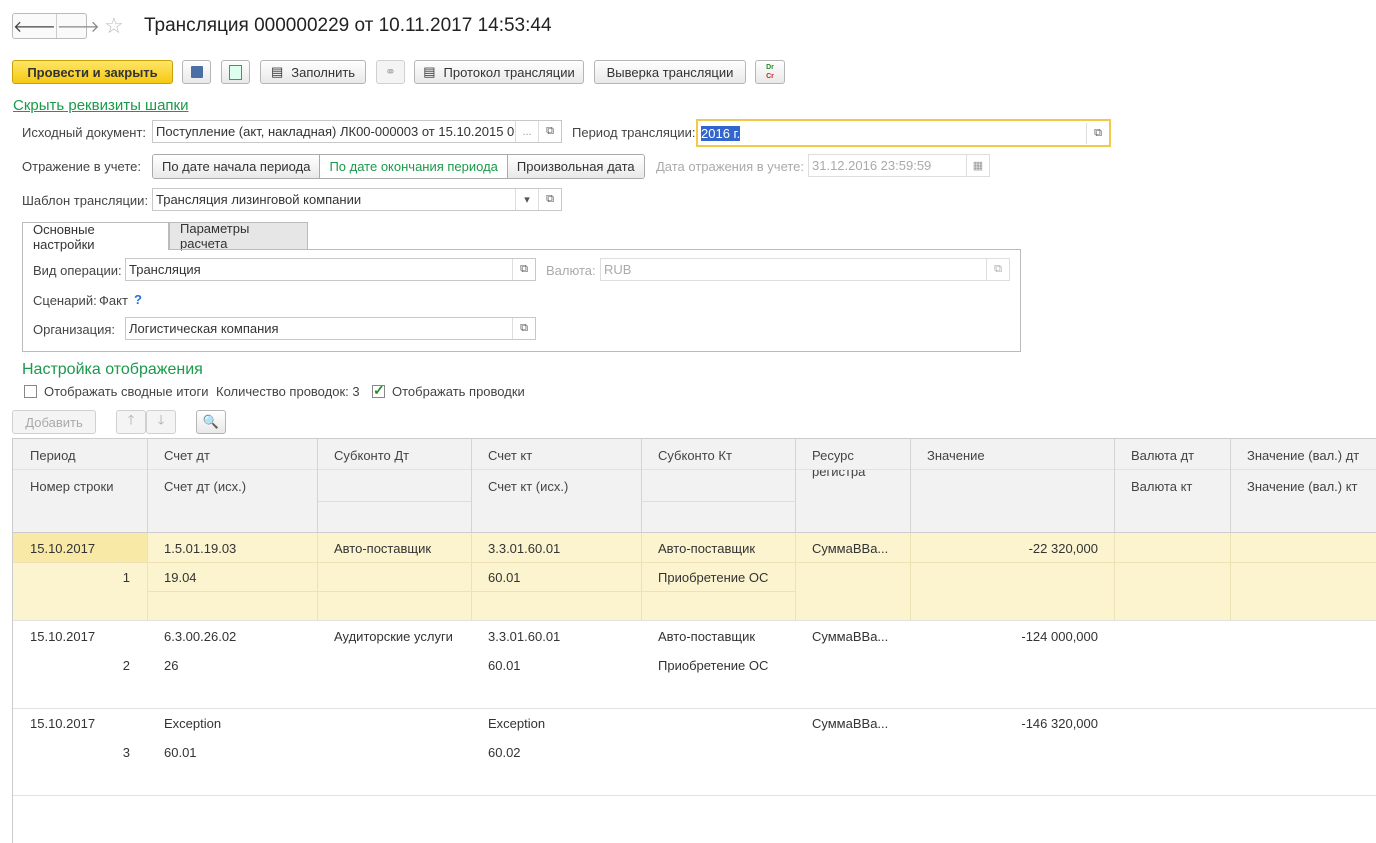 This screenshot has height=843, width=1376. What do you see at coordinates (956, 455) in the screenshot?
I see `col-value: Значение` at bounding box center [956, 455].